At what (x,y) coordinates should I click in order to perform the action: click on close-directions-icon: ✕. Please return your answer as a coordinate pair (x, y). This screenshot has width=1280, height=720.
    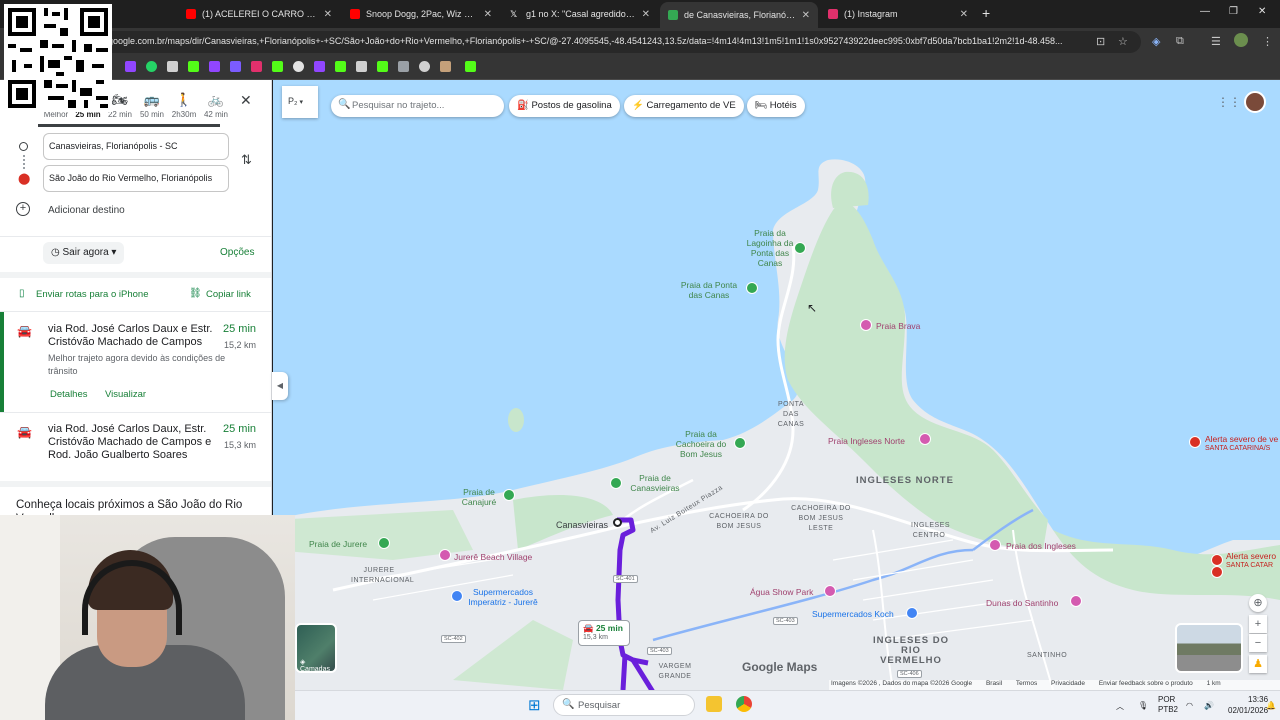
    Looking at the image, I should click on (246, 100).